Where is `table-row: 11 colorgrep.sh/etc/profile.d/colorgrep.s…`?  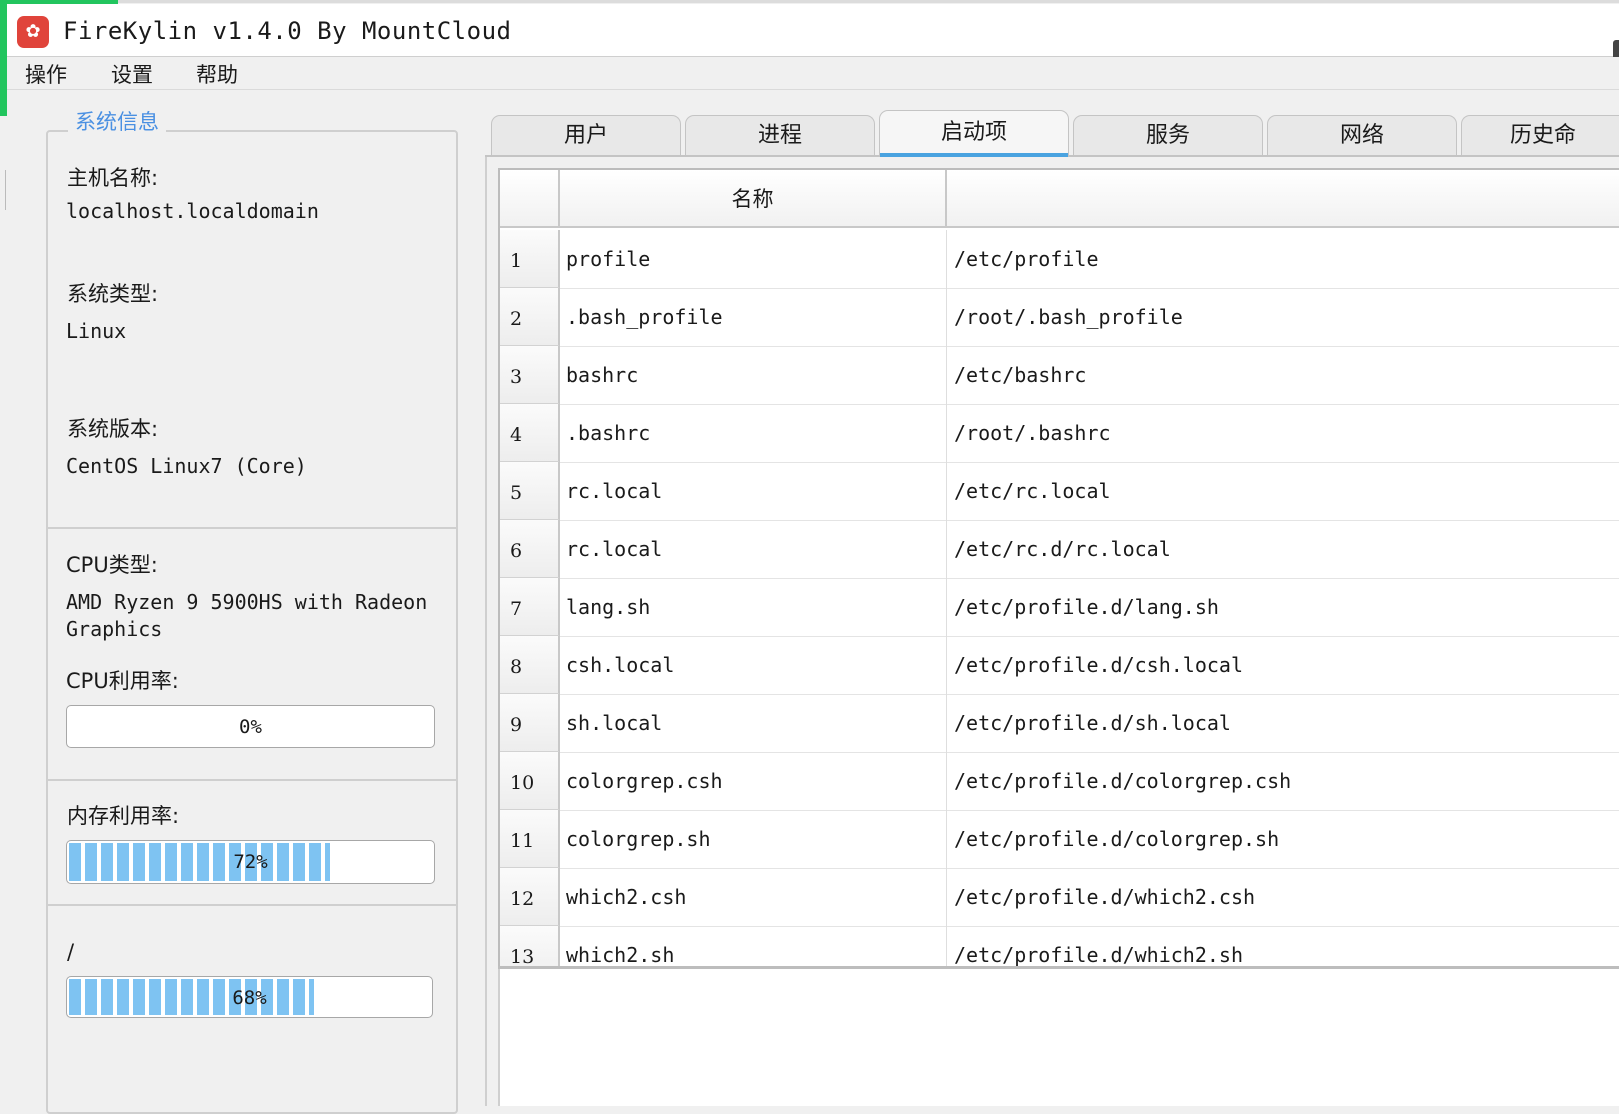 table-row: 11 colorgrep.sh/etc/profile.d/colorgrep.s… is located at coordinates (1059, 839).